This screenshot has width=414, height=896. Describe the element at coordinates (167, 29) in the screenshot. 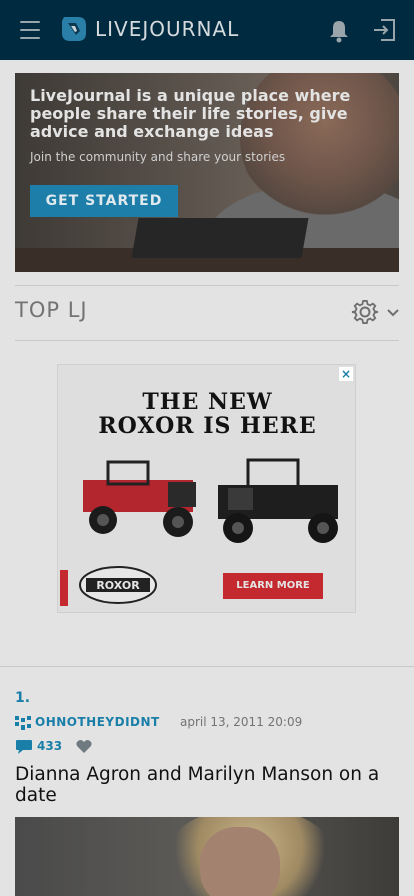

I see `logo-text: LIVEJOURNAL` at that location.